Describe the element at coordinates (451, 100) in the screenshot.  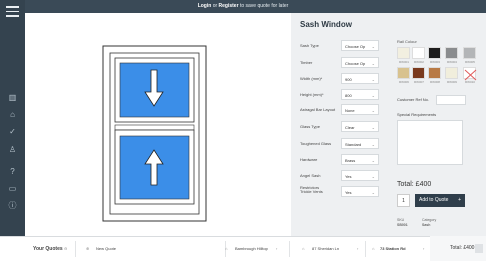
I see `customer-ref-input` at that location.